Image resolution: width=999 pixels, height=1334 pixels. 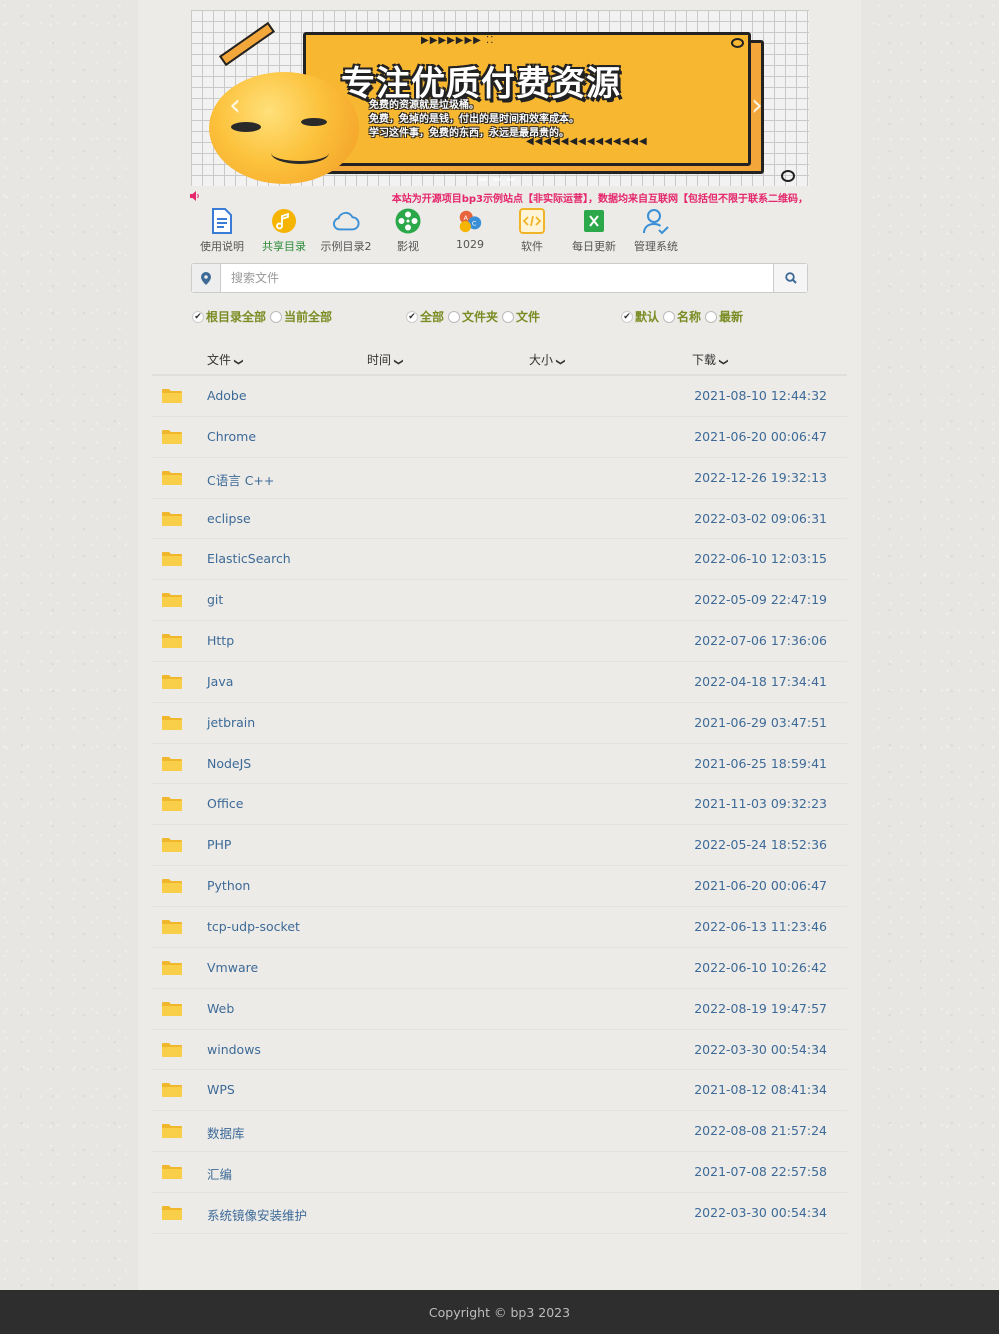 I want to click on sort-name: 名称, so click(x=682, y=316).